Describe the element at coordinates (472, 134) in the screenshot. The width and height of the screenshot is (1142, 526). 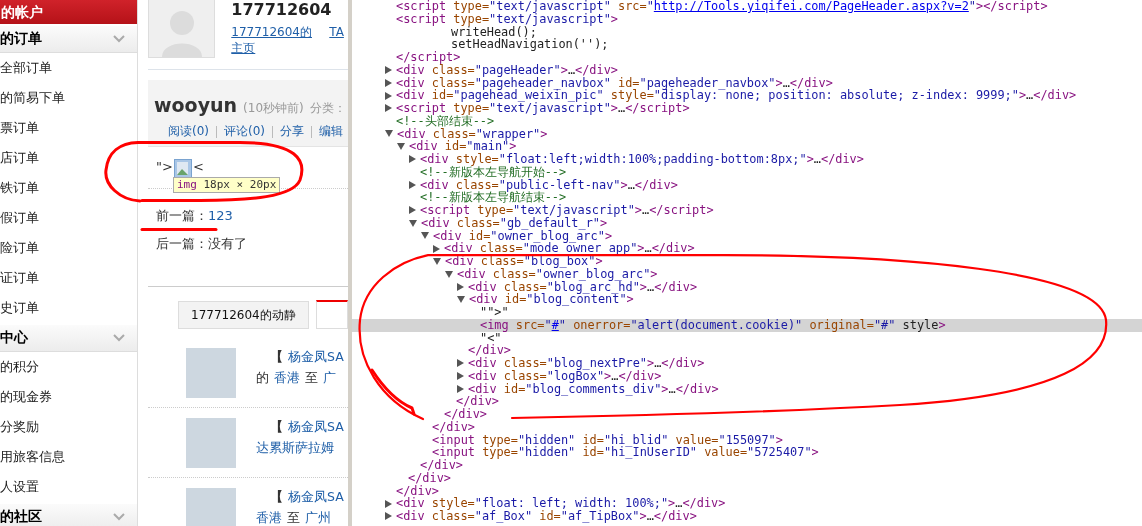
I see `html-tag-line: <div class="wrapper">` at that location.